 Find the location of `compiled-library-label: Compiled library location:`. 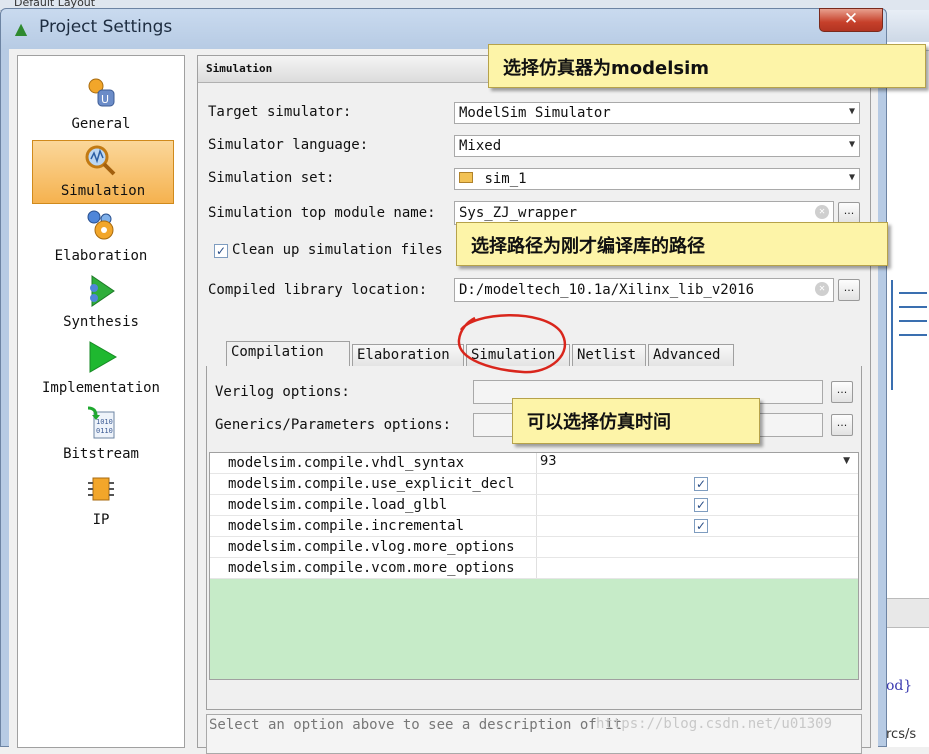

compiled-library-label: Compiled library location: is located at coordinates (318, 290).